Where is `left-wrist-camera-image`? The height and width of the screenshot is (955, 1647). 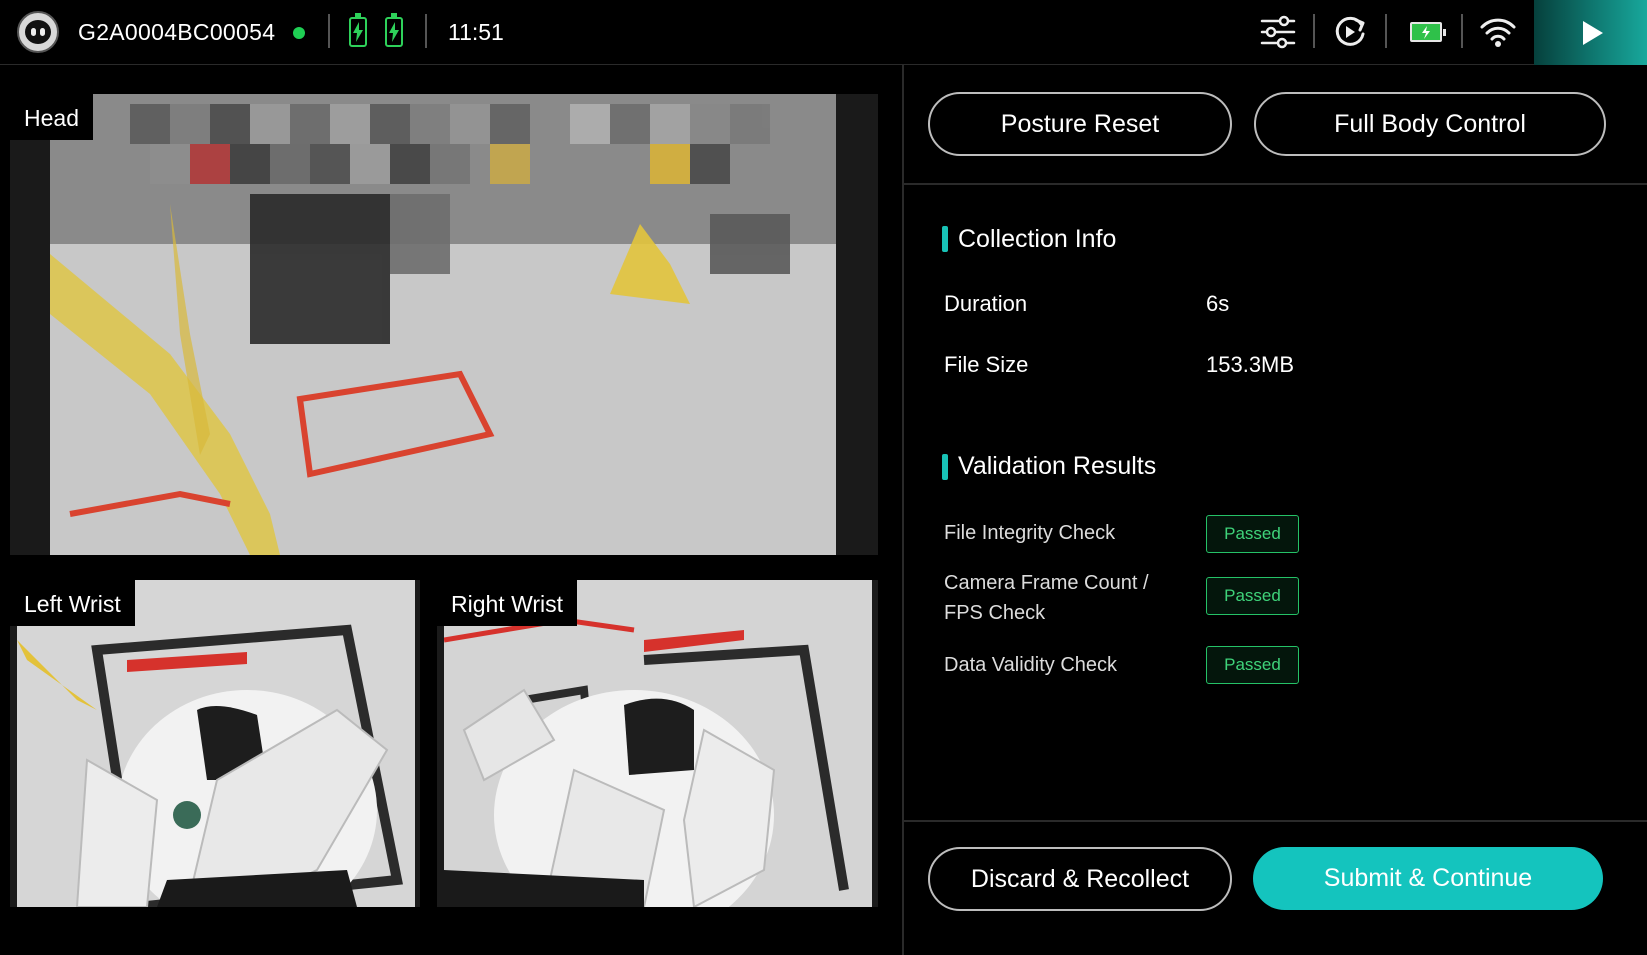 left-wrist-camera-image is located at coordinates (216, 743).